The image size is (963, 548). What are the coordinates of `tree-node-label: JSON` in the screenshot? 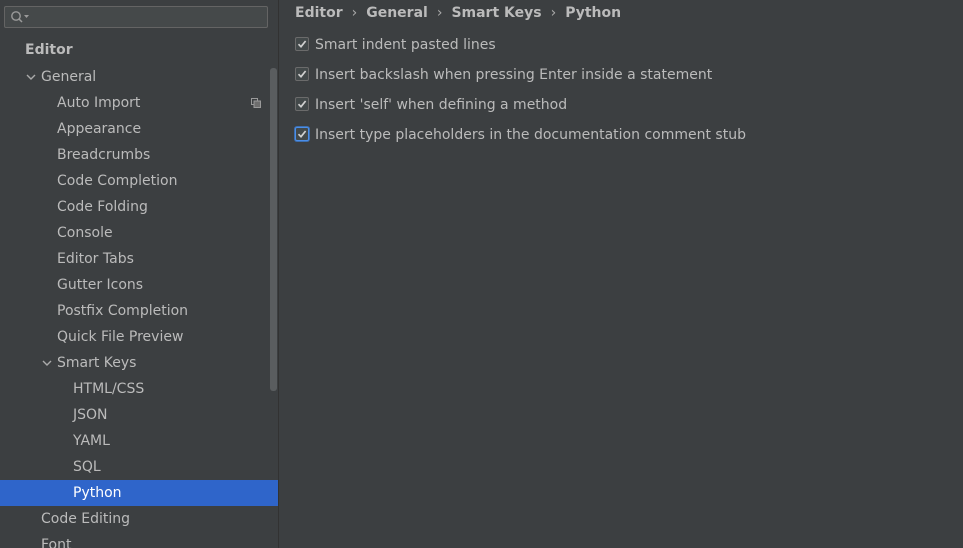 It's located at (90, 415).